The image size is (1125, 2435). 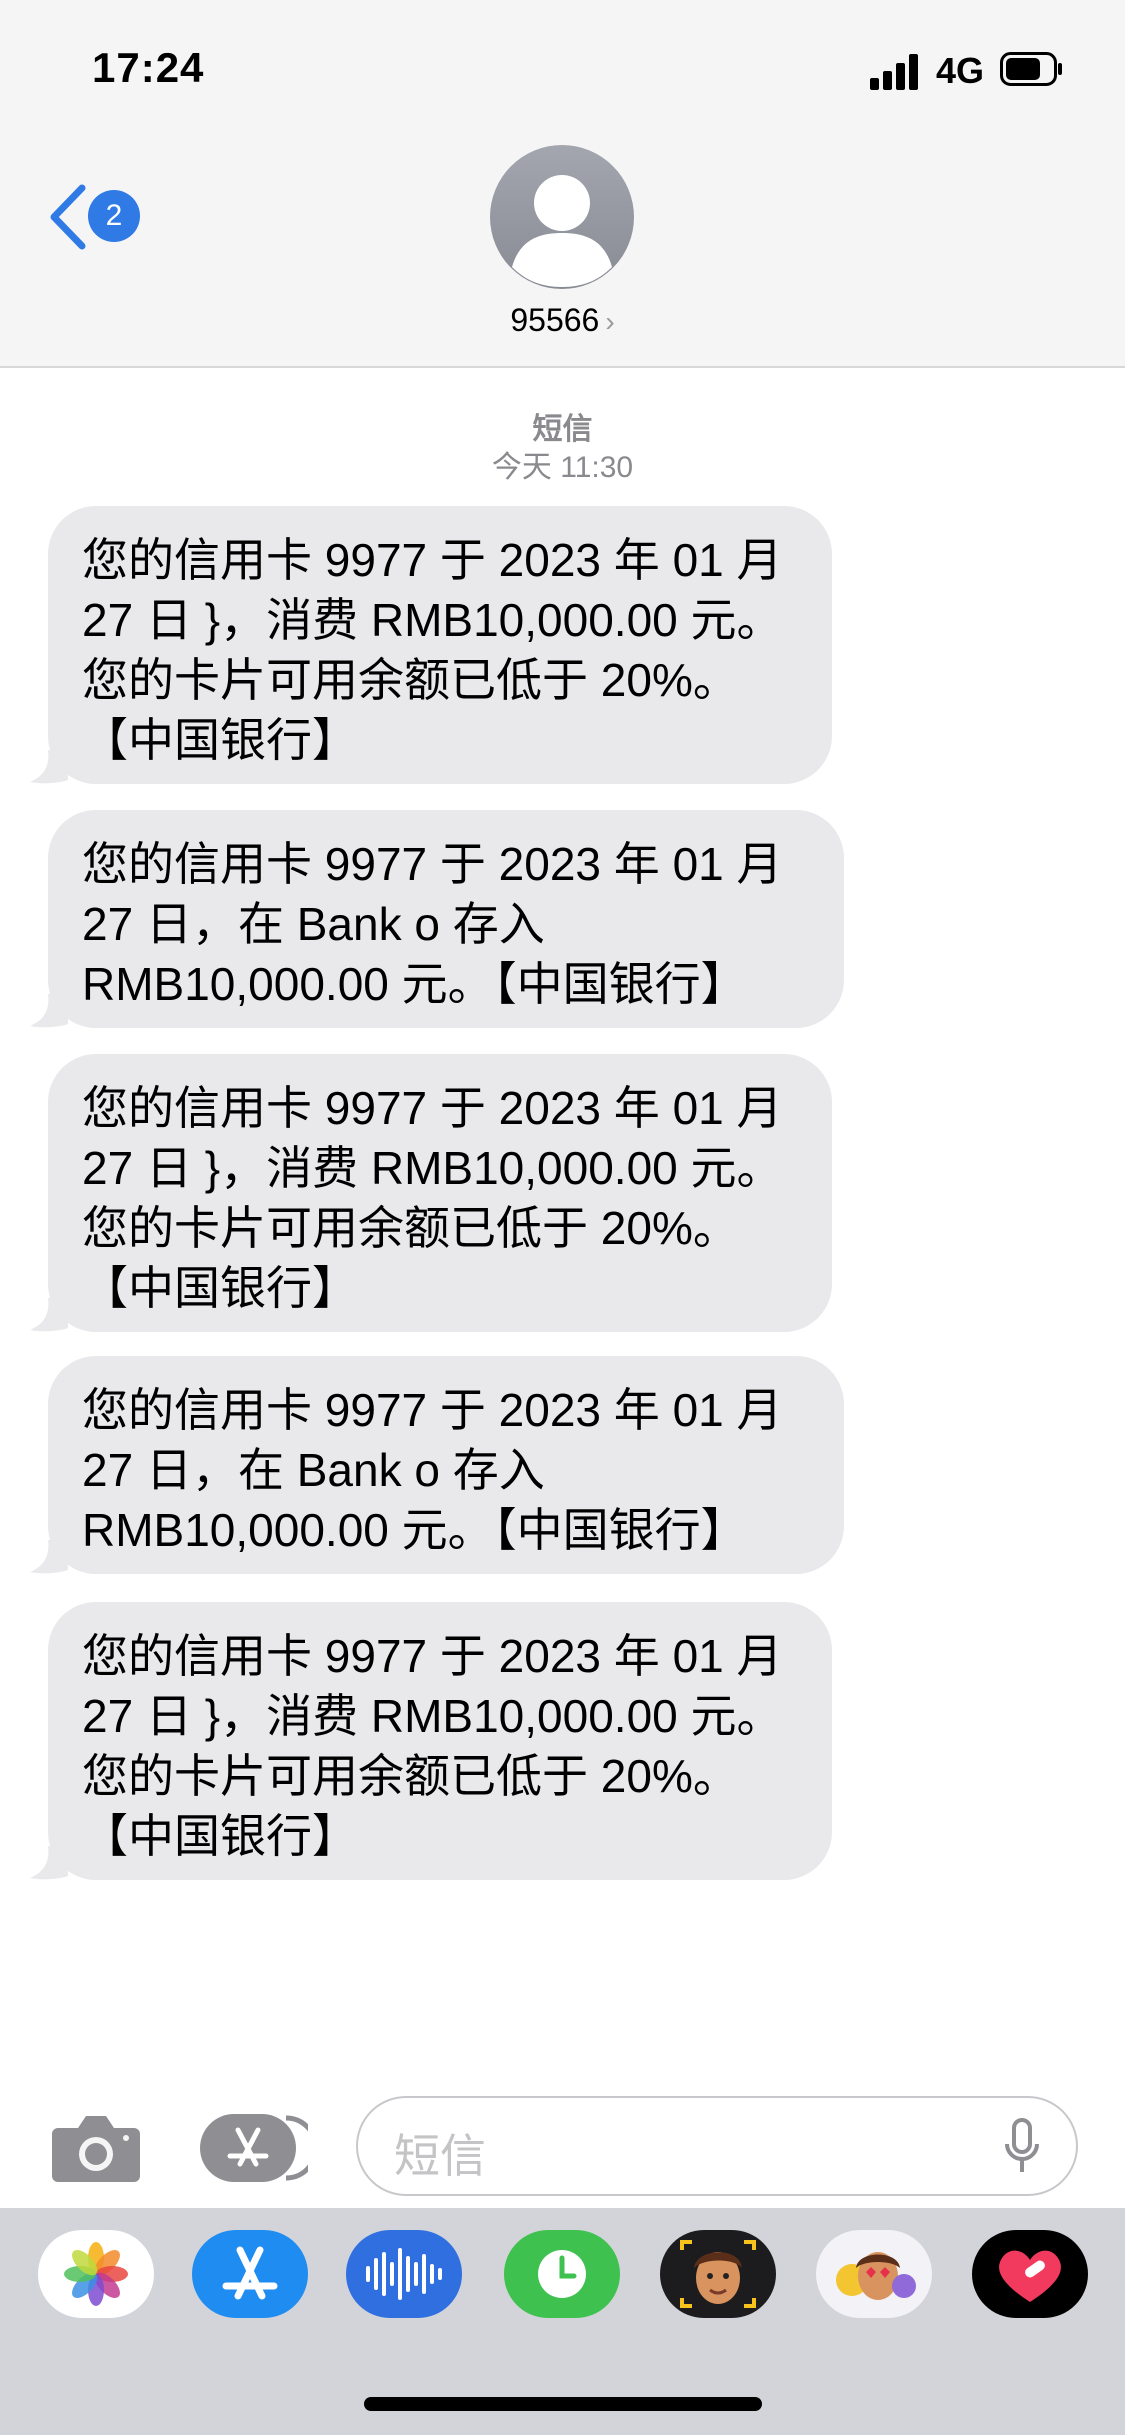 What do you see at coordinates (874, 2274) in the screenshot?
I see `memoji-stickers-icon` at bounding box center [874, 2274].